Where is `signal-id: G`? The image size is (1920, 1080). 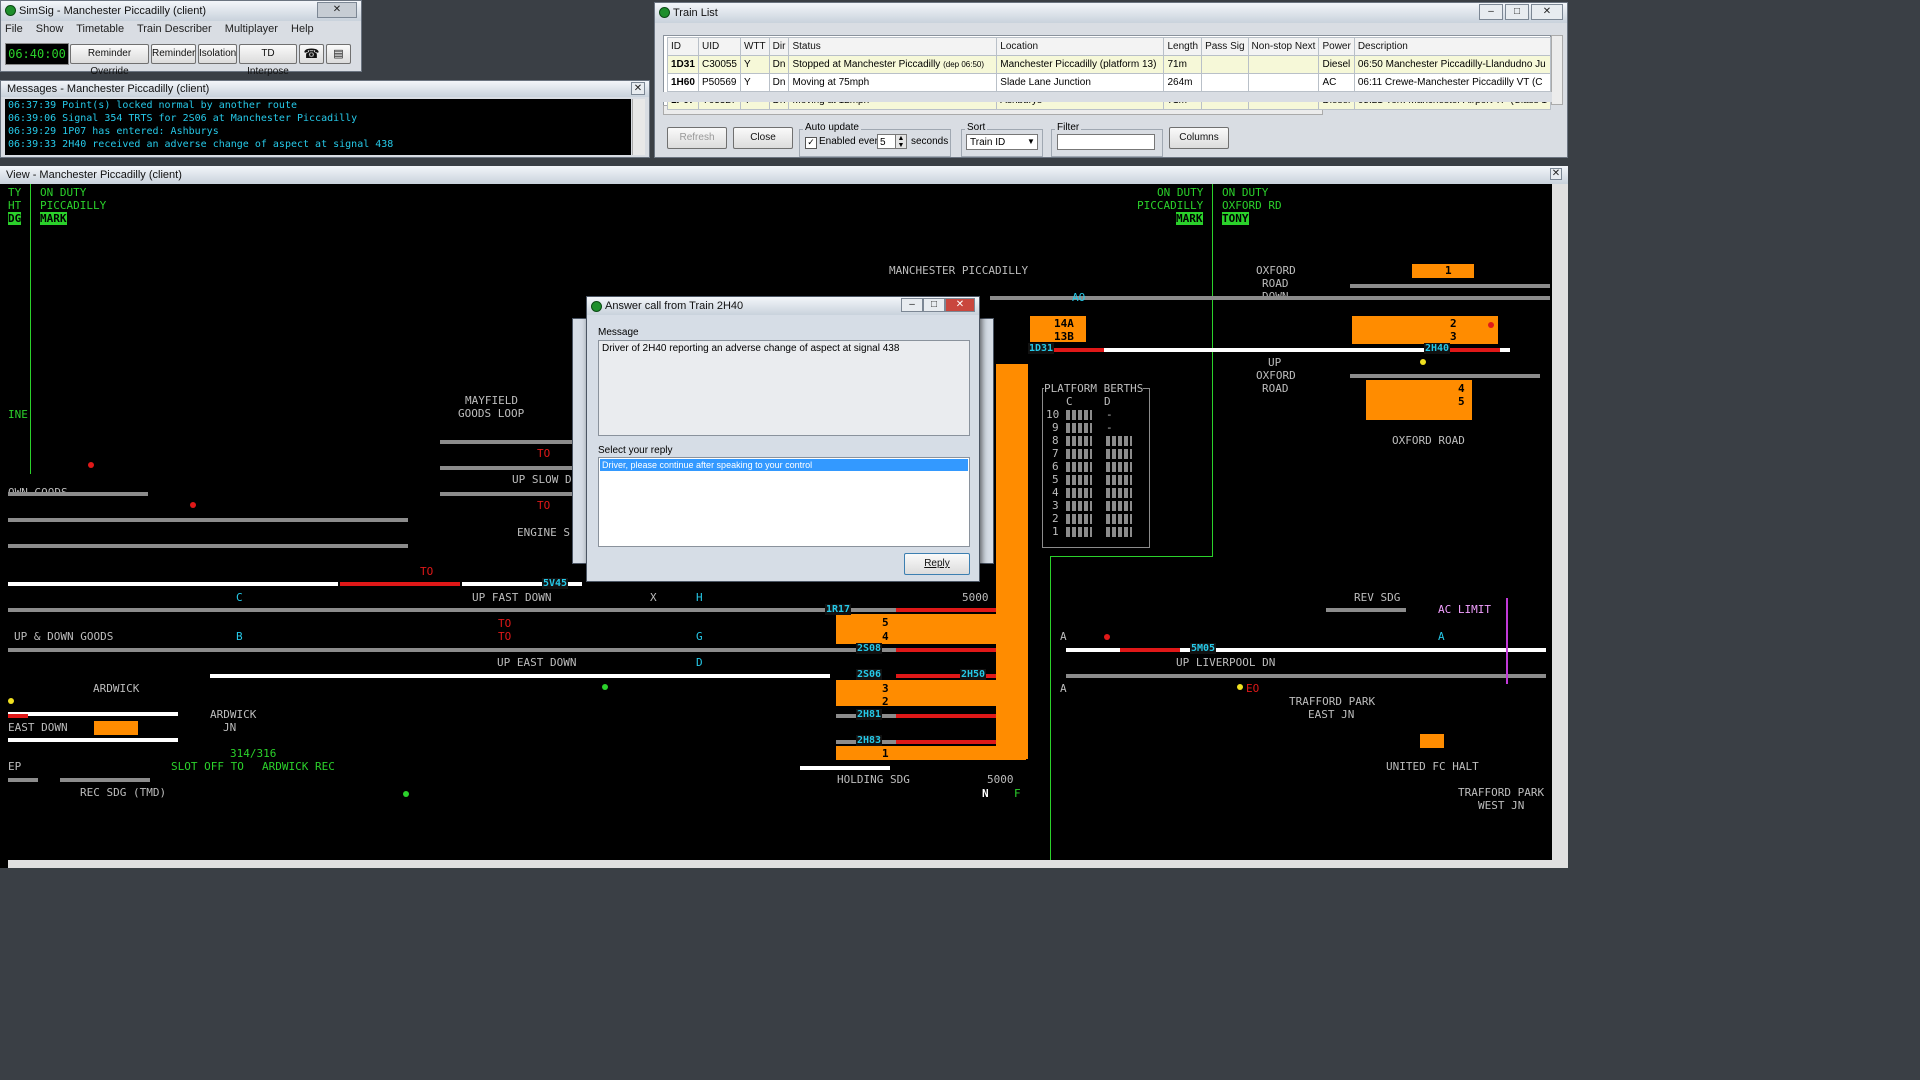 signal-id: G is located at coordinates (699, 636).